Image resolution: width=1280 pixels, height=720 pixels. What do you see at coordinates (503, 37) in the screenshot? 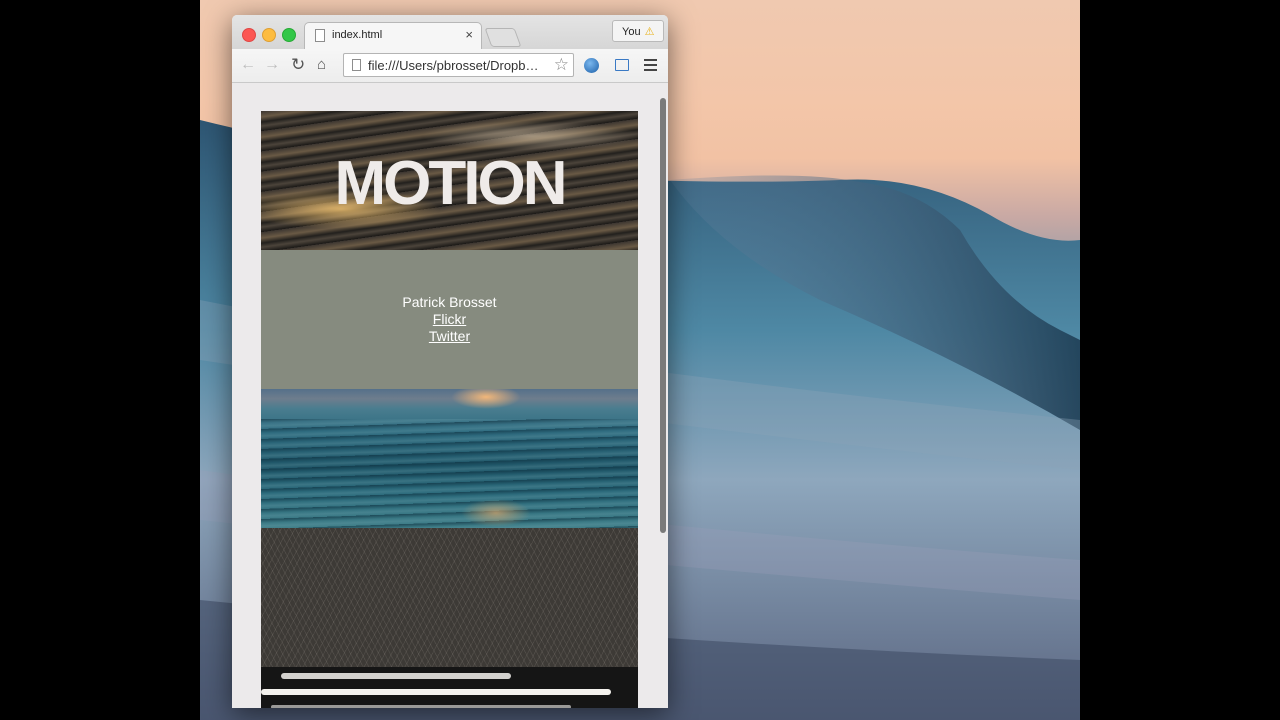
I see `new-tab-button` at bounding box center [503, 37].